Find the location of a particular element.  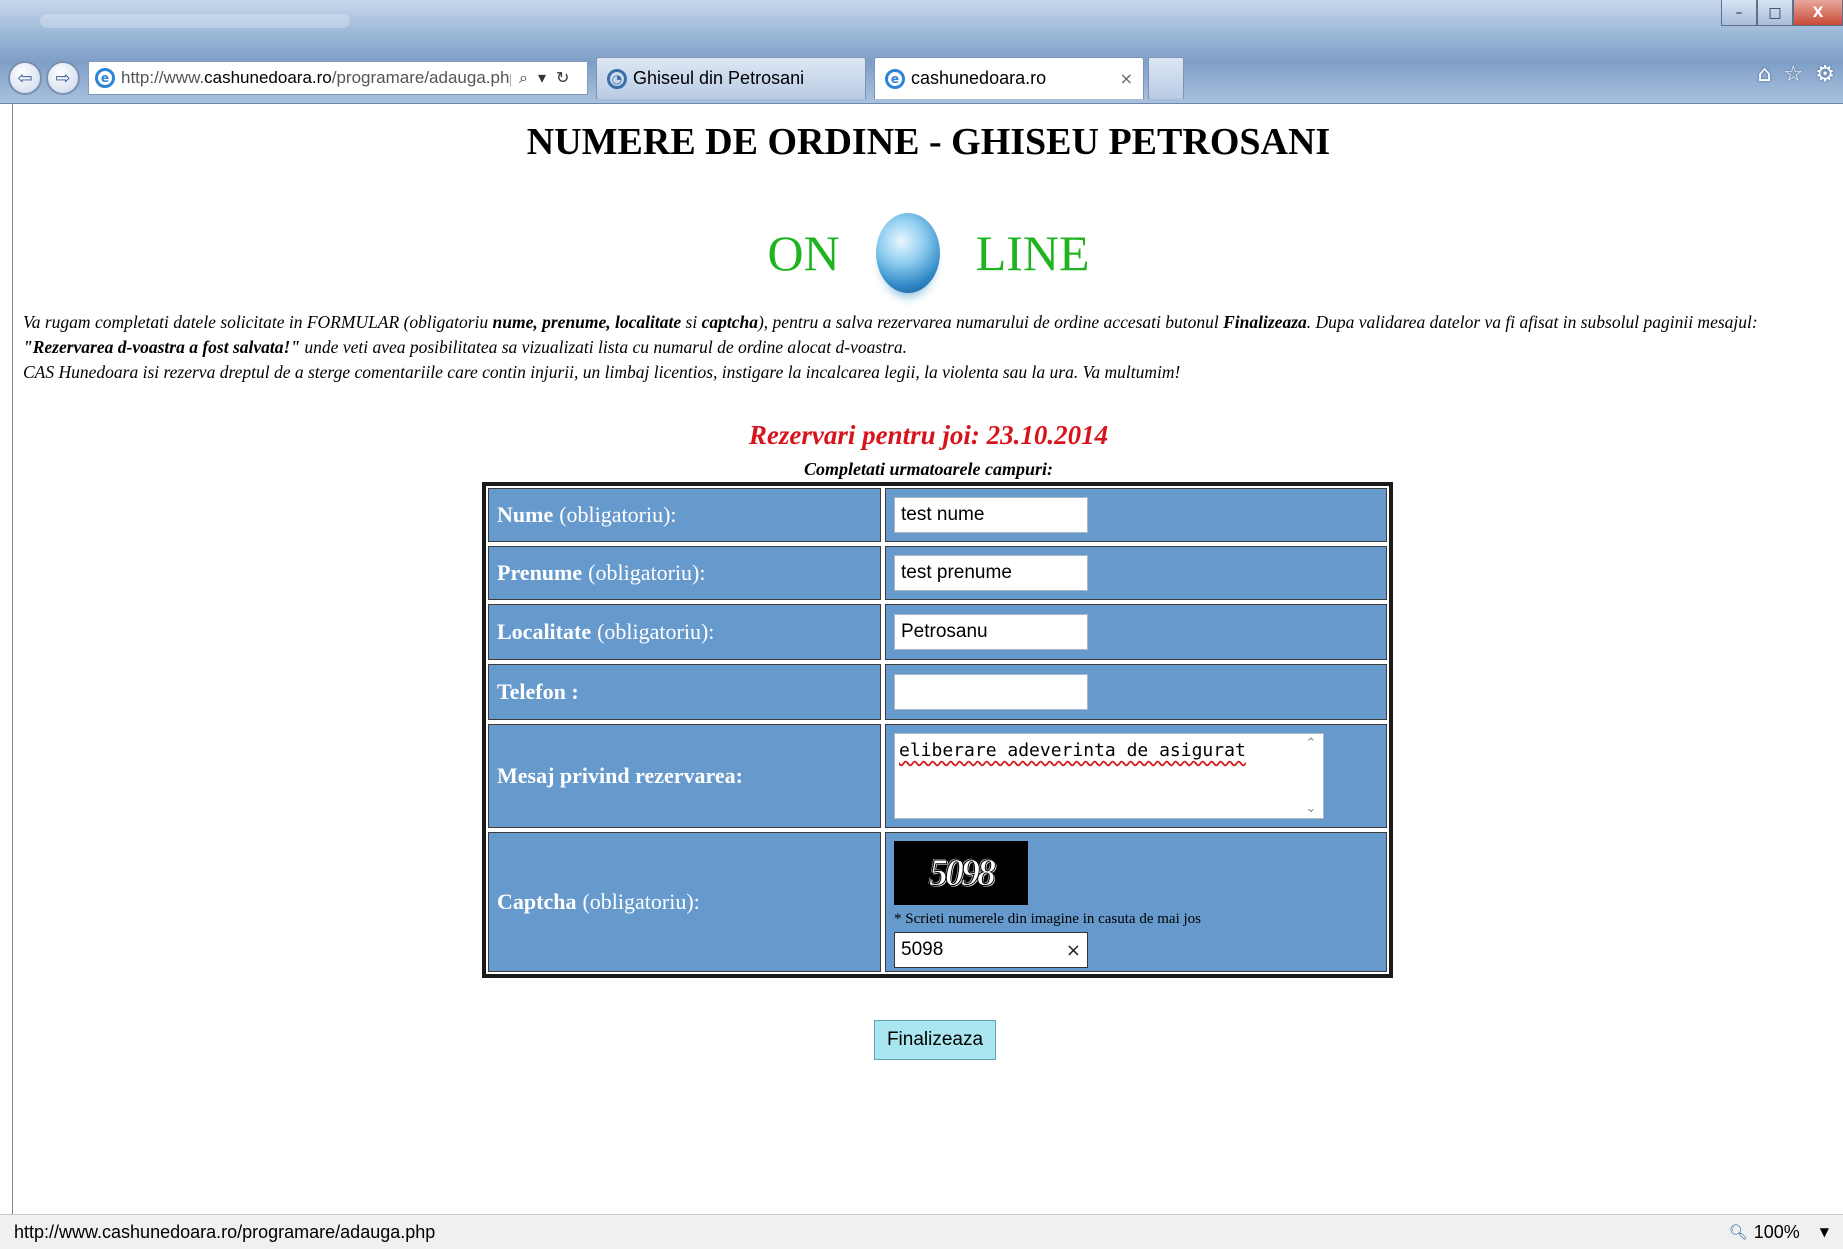

forward-arrow-icon: ⇨ is located at coordinates (63, 78).